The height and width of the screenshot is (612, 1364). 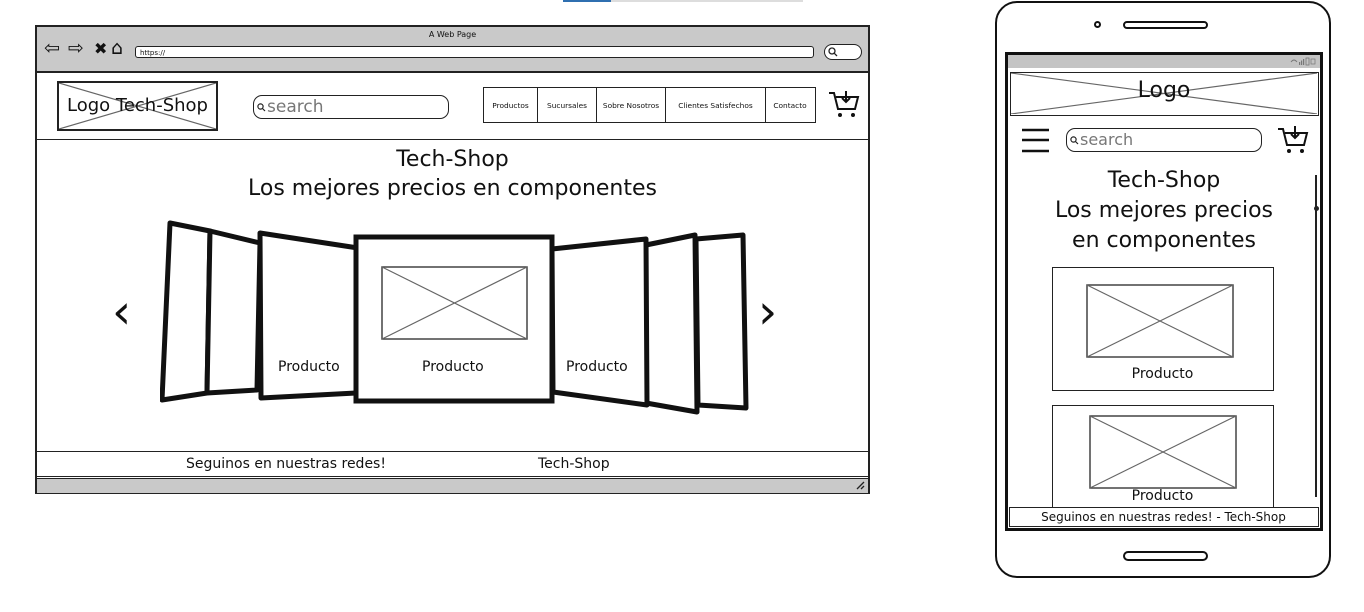 What do you see at coordinates (100, 49) in the screenshot?
I see `stop-icon: ✖` at bounding box center [100, 49].